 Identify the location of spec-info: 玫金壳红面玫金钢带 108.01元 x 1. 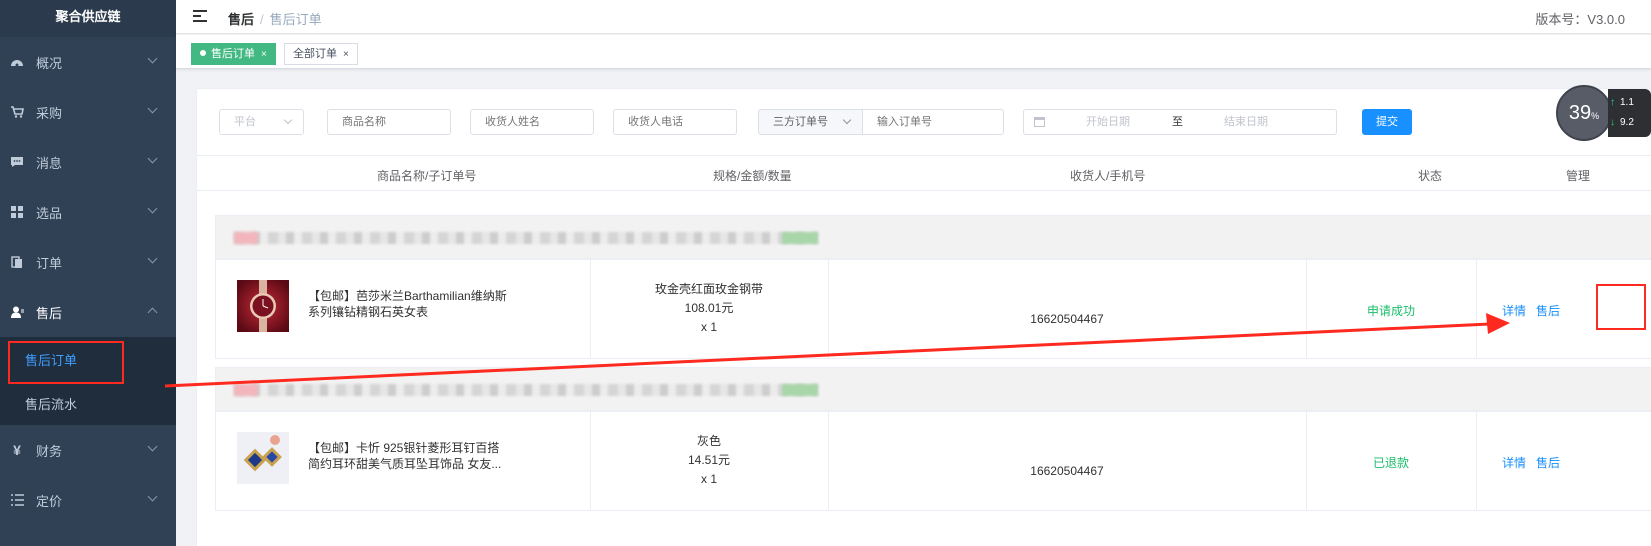
(709, 308).